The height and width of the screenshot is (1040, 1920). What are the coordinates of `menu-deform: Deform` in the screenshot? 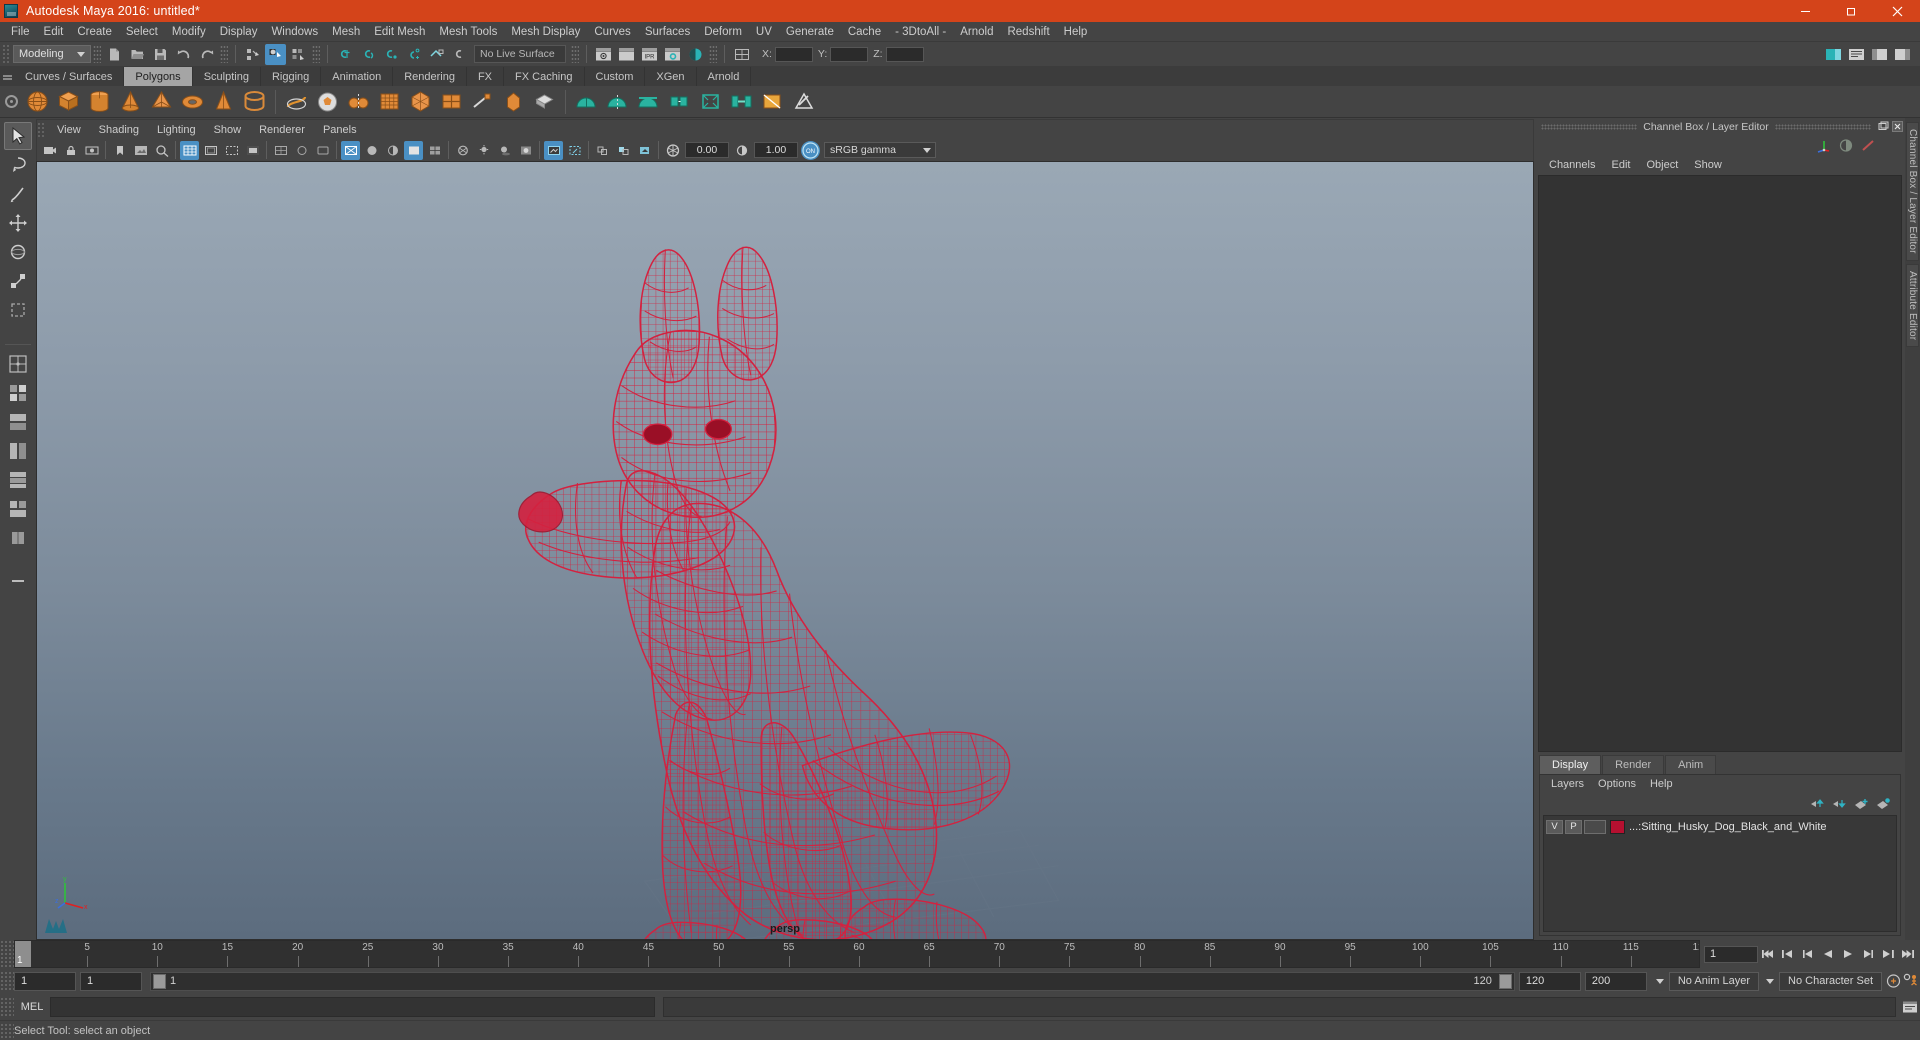 It's located at (723, 32).